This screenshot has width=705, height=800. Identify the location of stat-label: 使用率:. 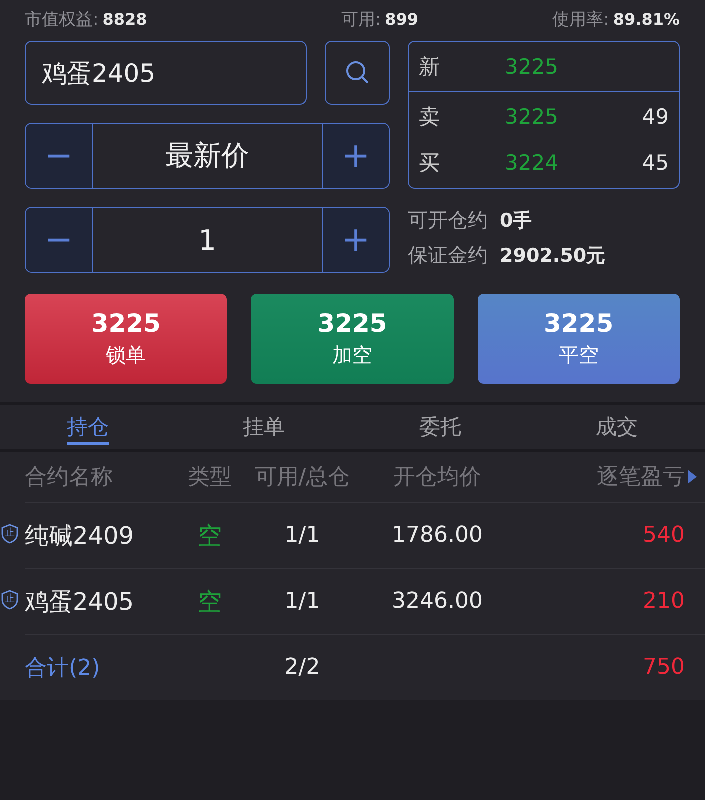
(581, 20).